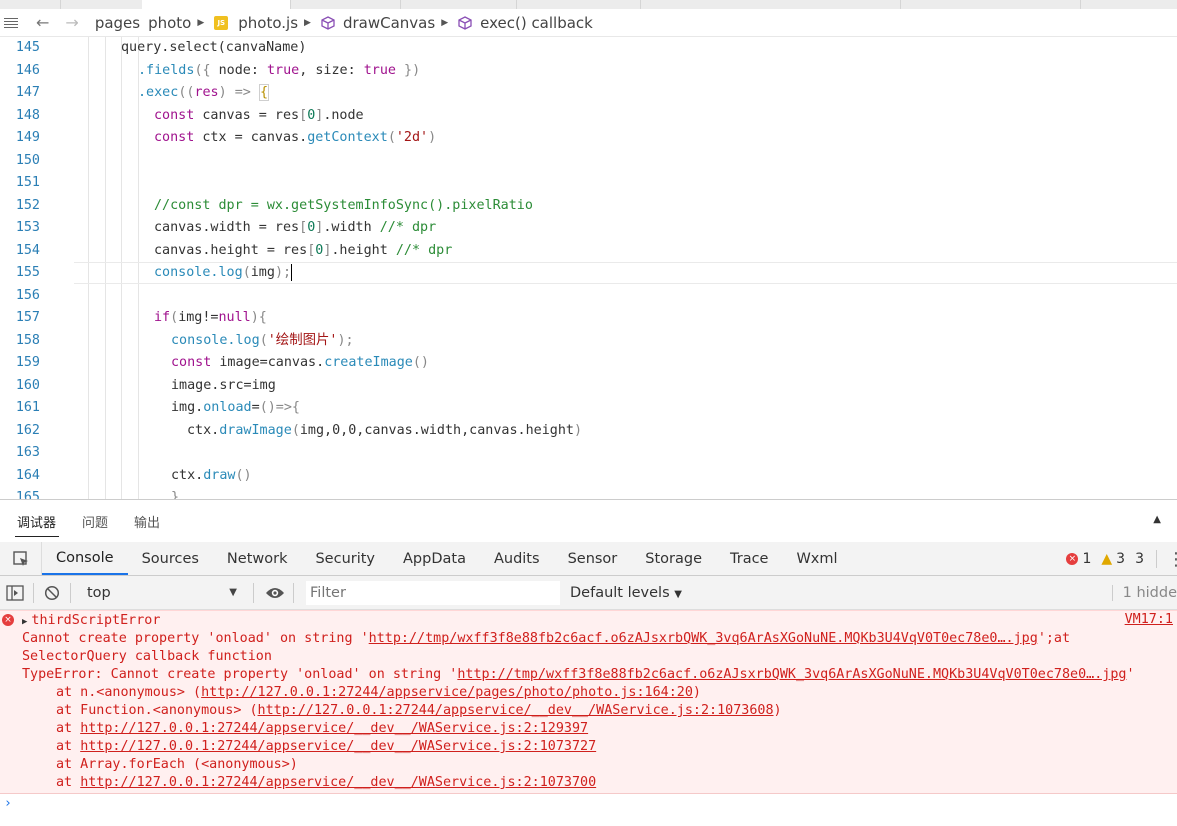 This screenshot has width=1177, height=826. Describe the element at coordinates (588, 363) in the screenshot. I see `code-line: 159 const image=canvas.createImage()` at that location.